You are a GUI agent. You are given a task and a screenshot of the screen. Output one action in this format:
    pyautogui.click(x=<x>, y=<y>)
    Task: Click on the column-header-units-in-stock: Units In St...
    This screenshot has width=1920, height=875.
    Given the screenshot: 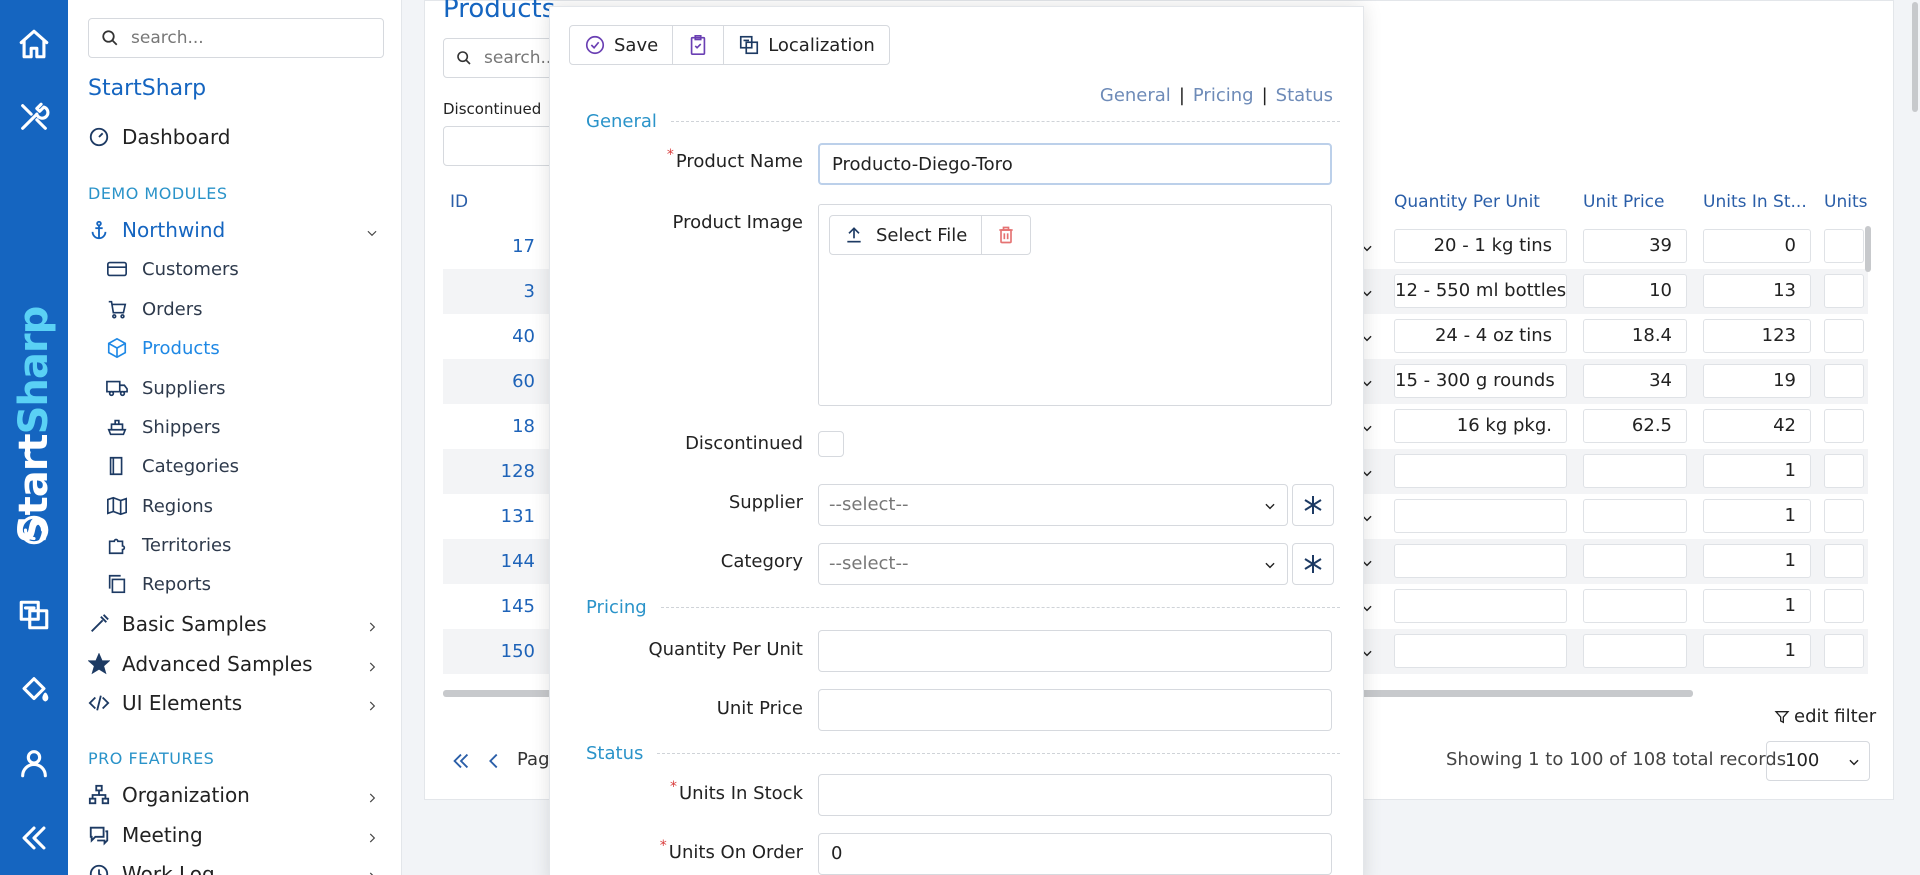 What is the action you would take?
    pyautogui.click(x=1755, y=202)
    